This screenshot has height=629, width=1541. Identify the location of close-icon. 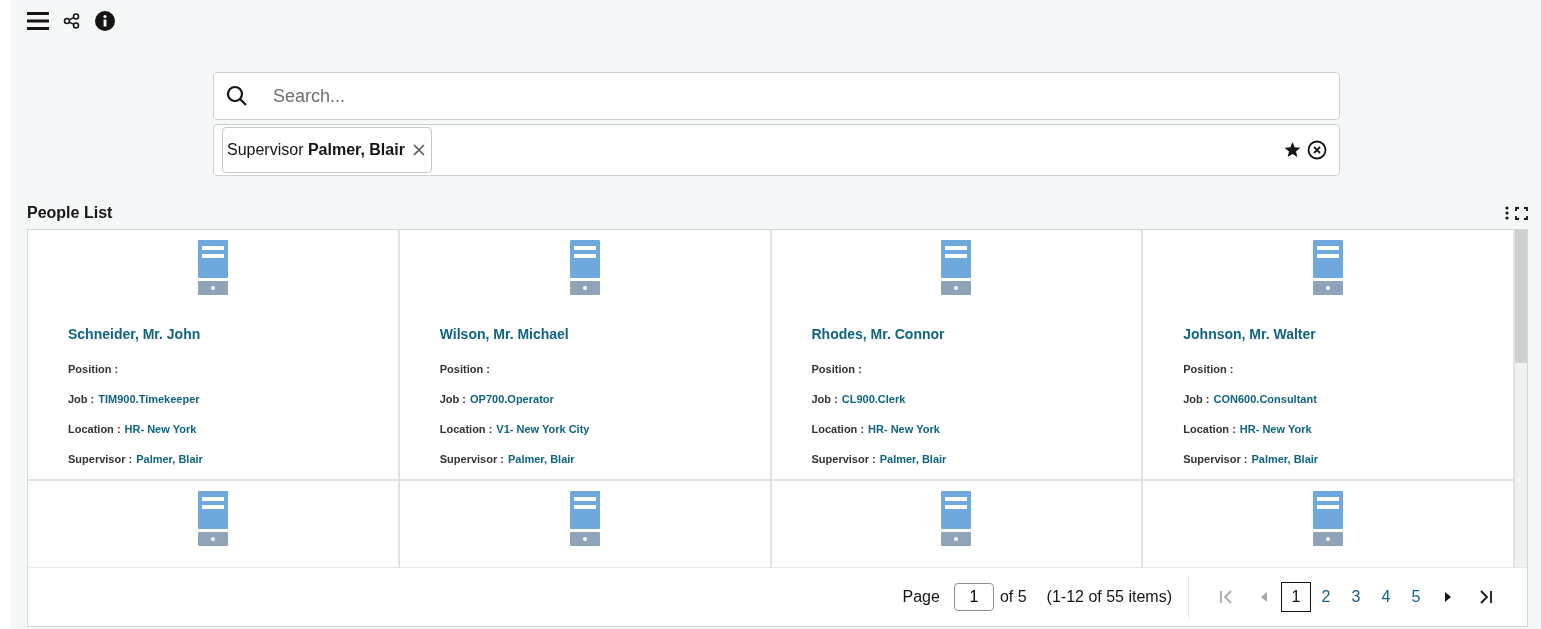
(418, 150).